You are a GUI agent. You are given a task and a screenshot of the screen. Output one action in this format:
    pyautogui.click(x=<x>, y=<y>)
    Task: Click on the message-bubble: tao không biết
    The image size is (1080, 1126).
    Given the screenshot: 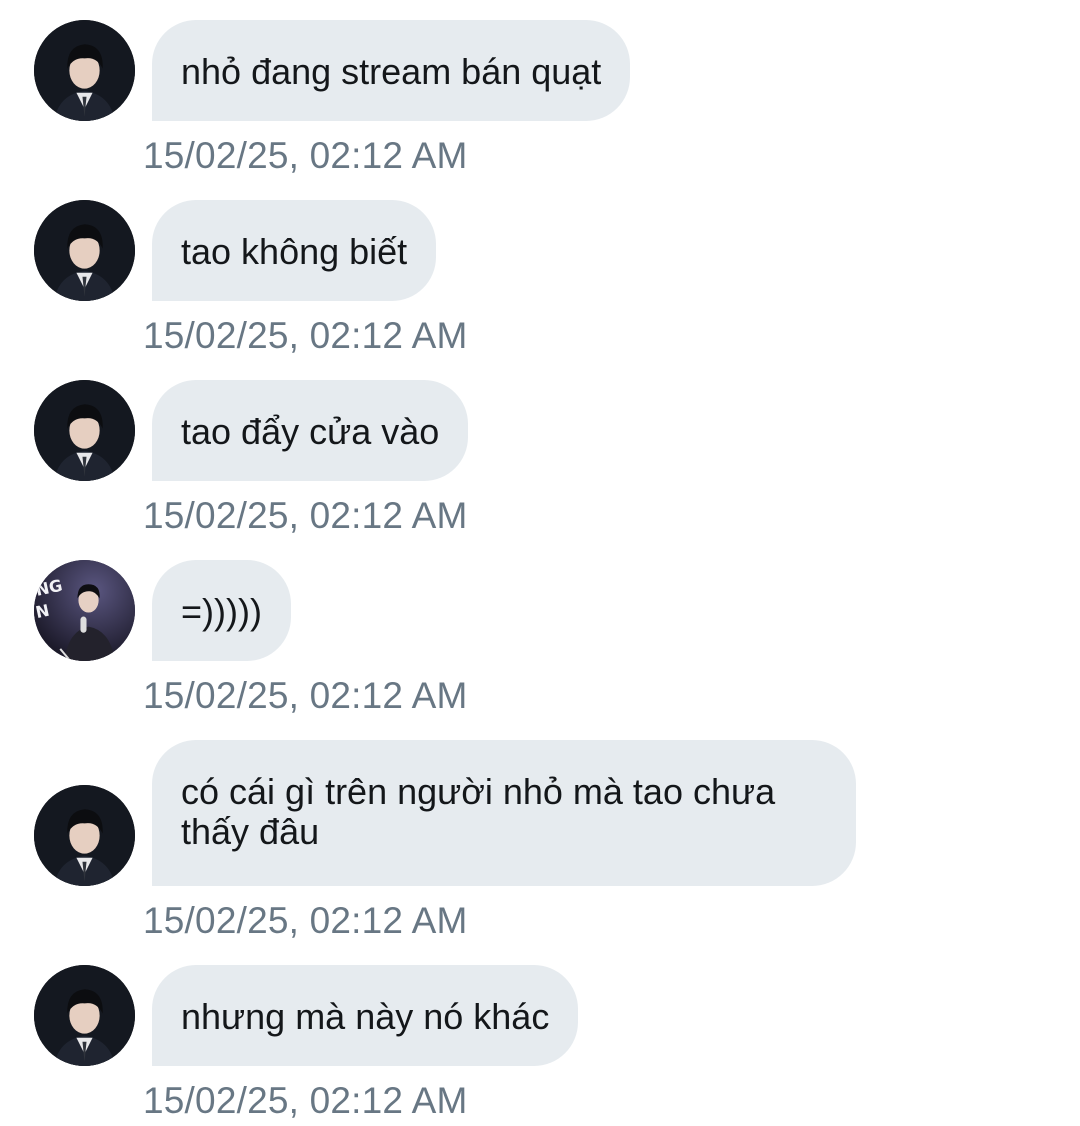 What is the action you would take?
    pyautogui.click(x=294, y=250)
    